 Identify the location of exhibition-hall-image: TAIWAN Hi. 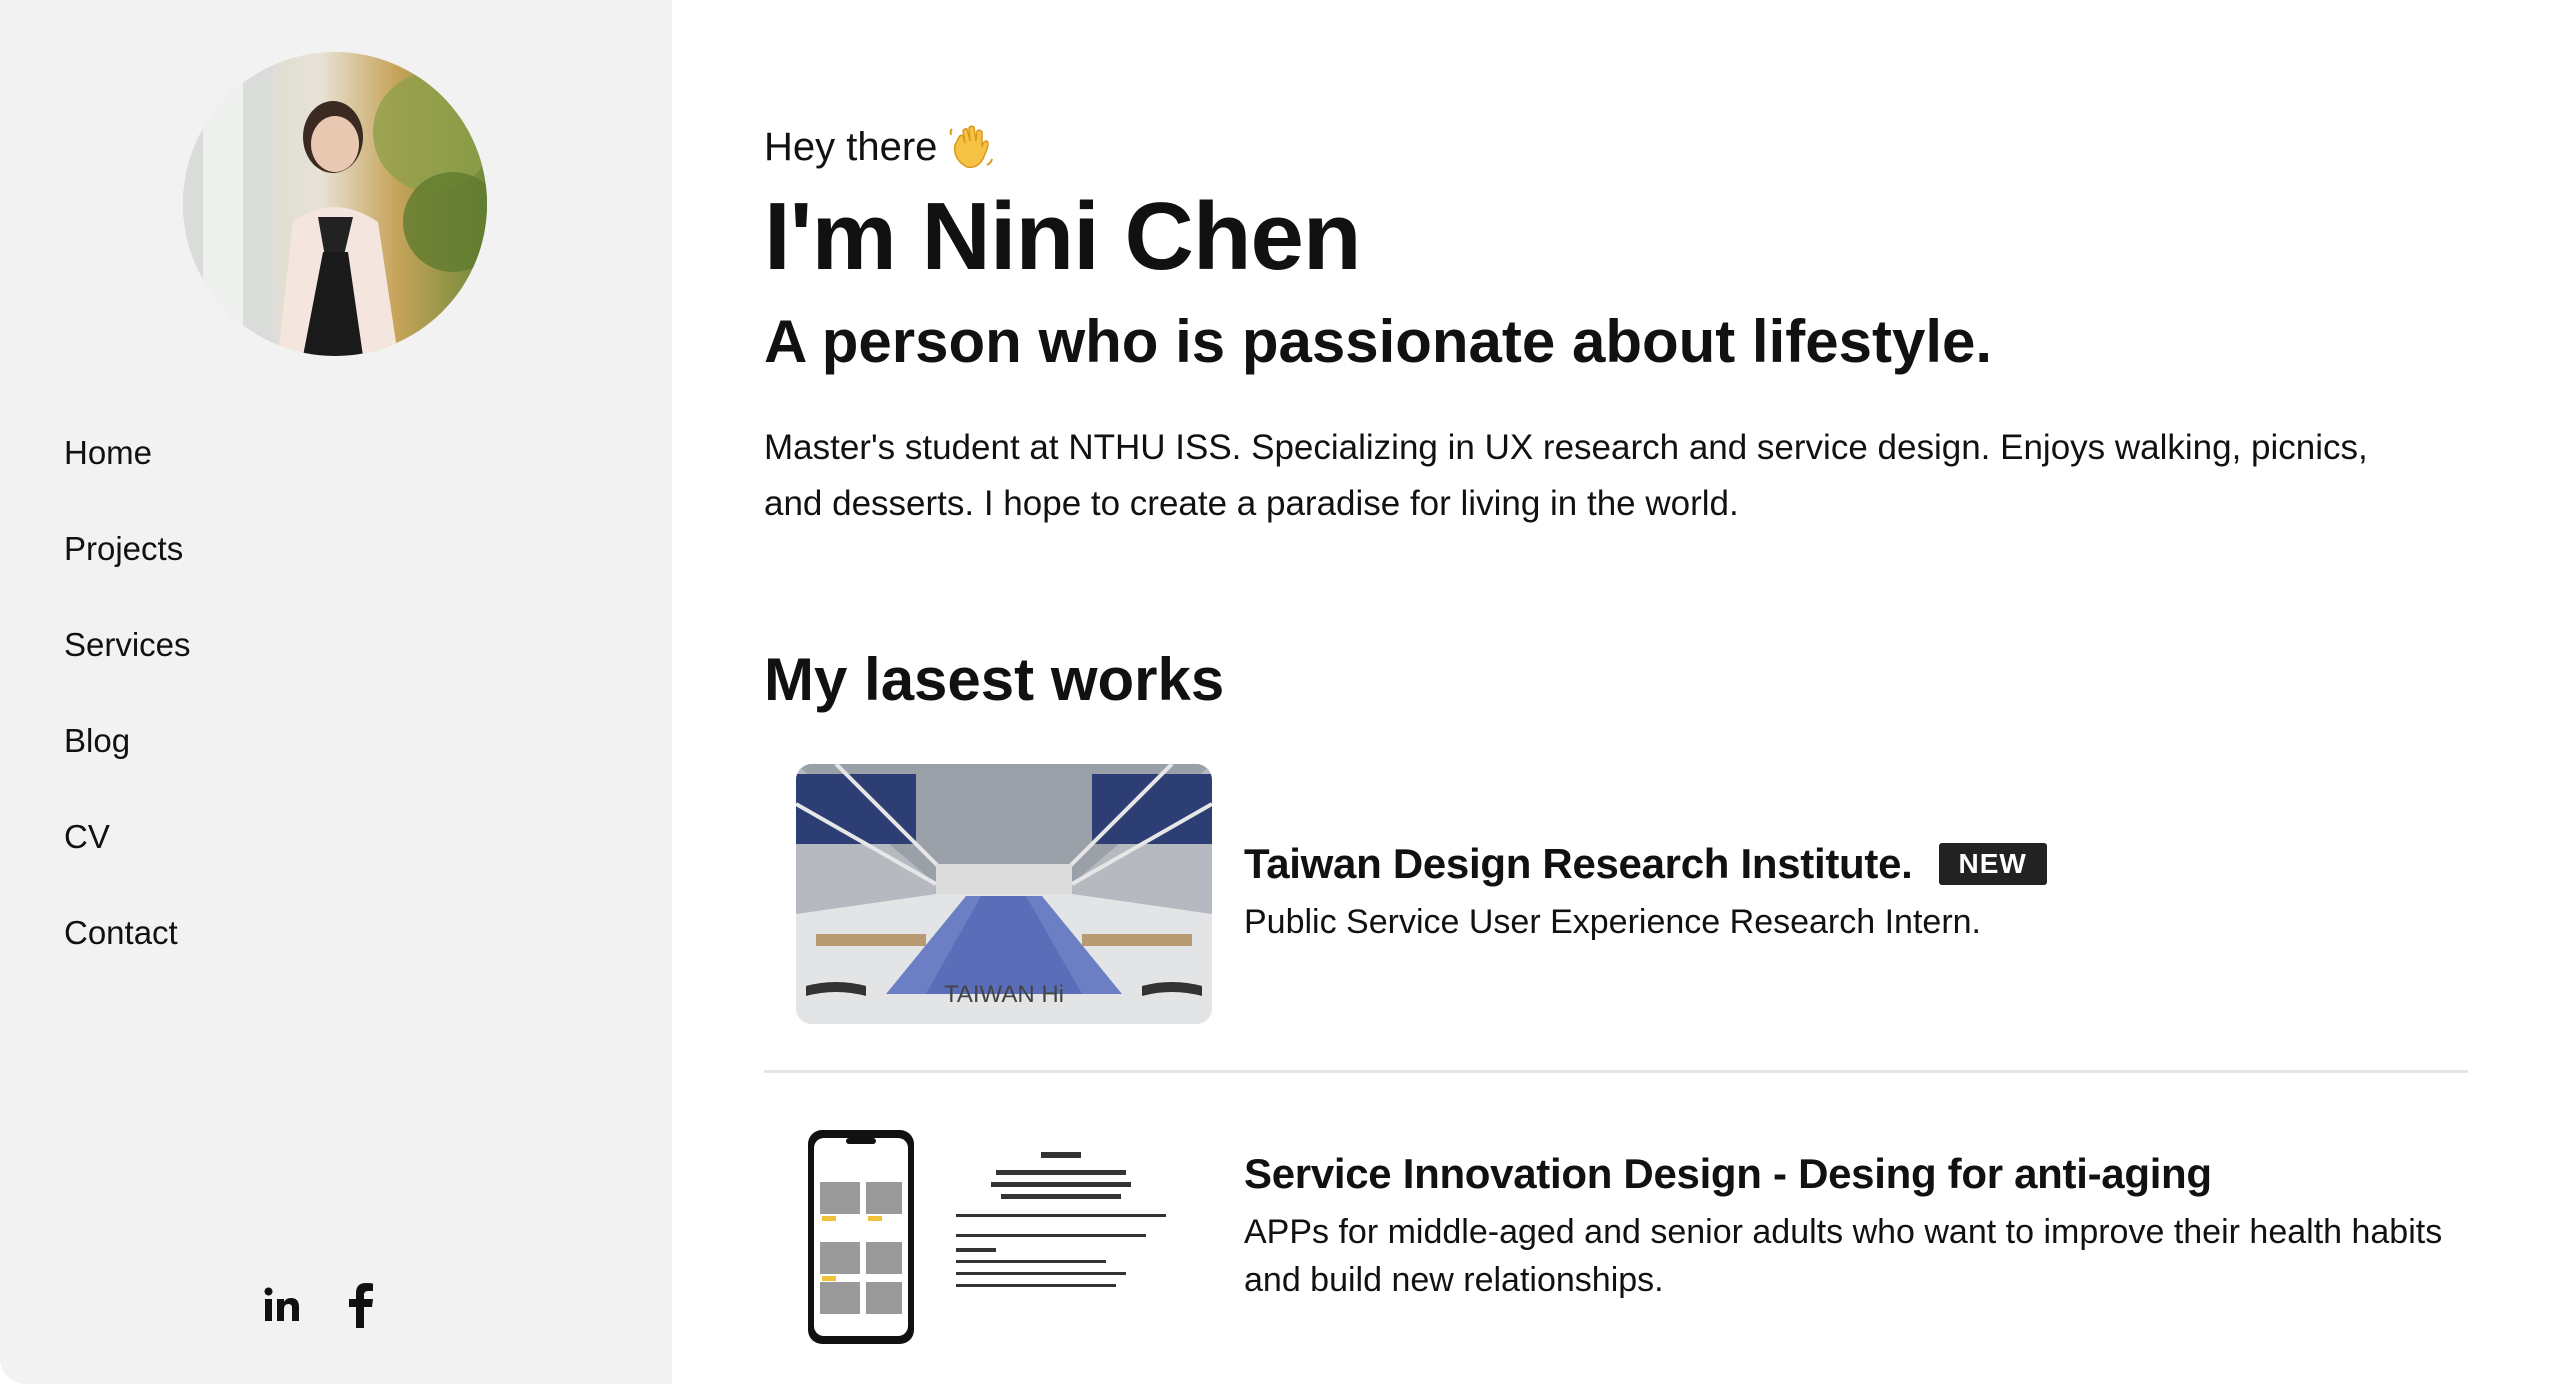
(1004, 894).